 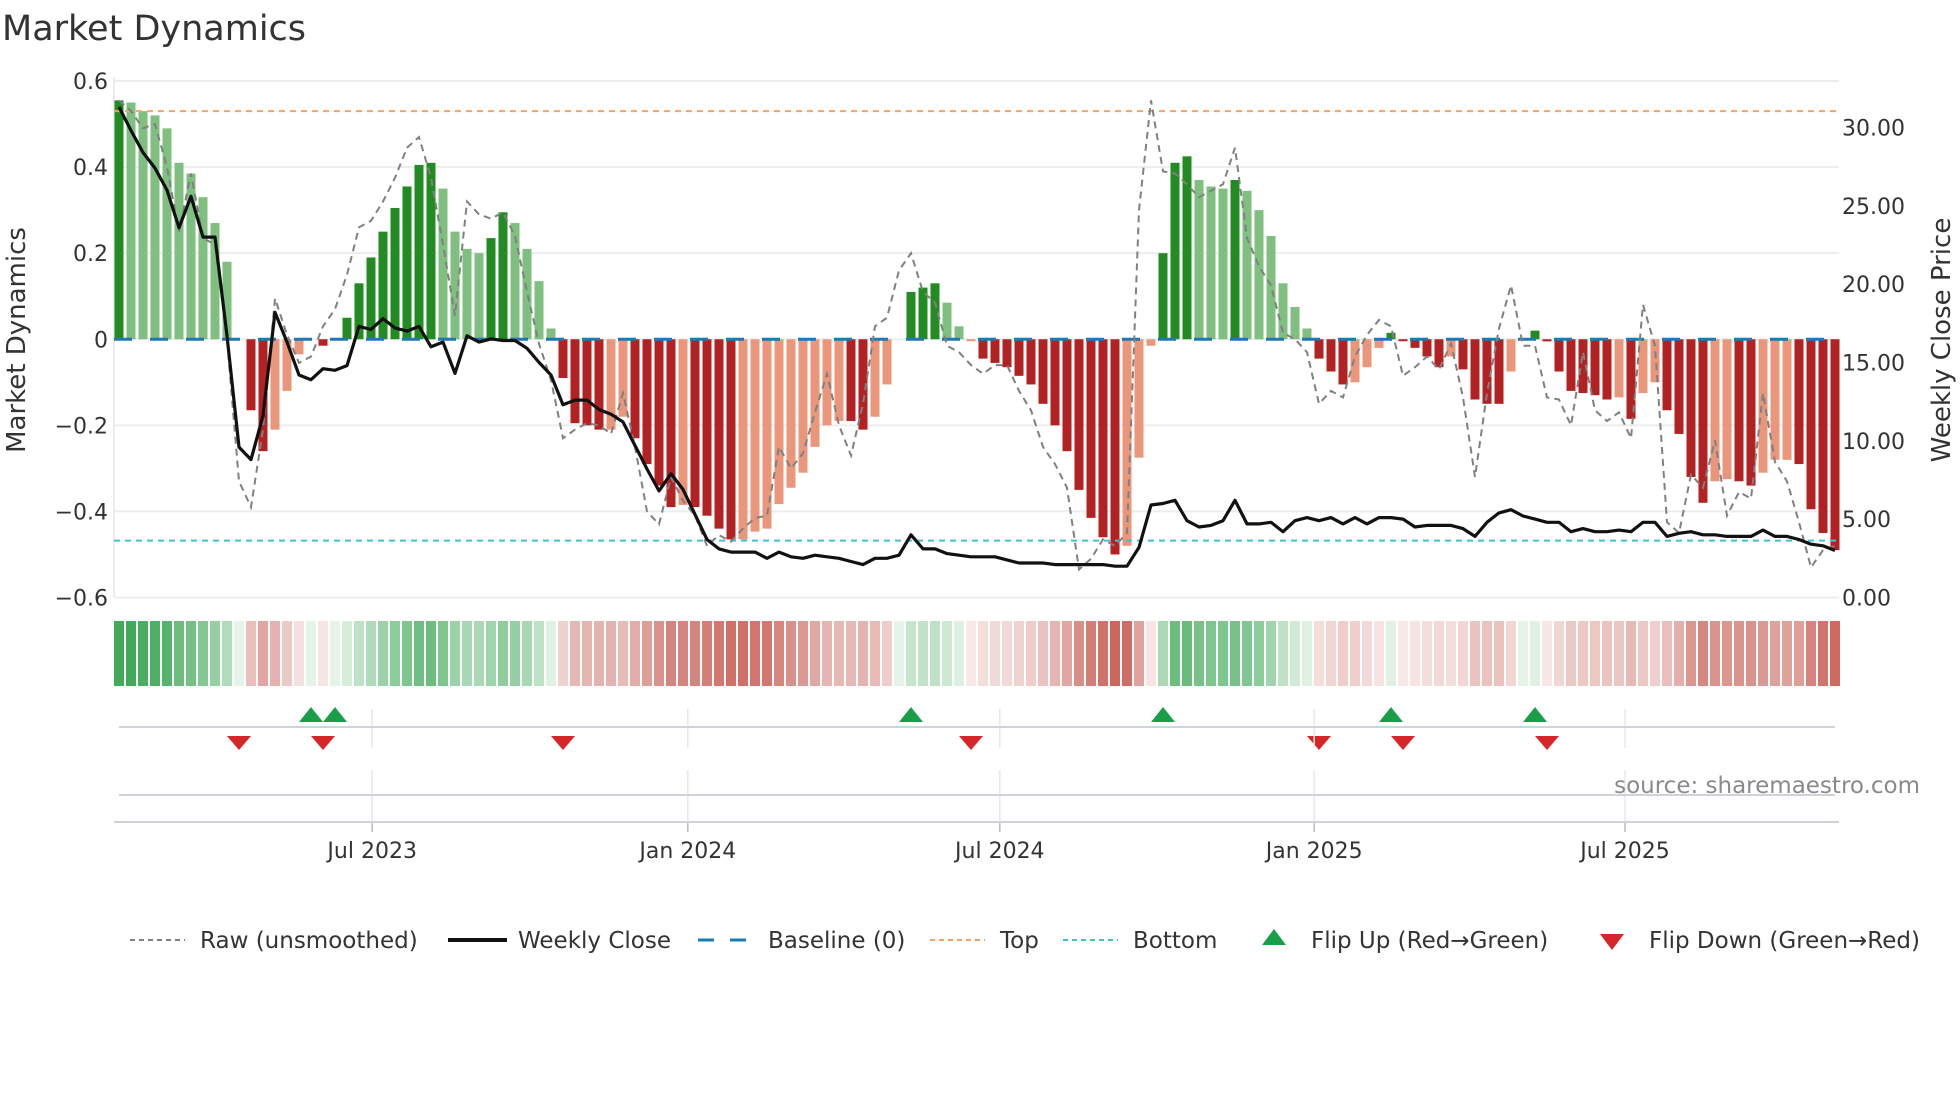 I want to click on legend-label-close: Weekly Close, so click(x=594, y=941).